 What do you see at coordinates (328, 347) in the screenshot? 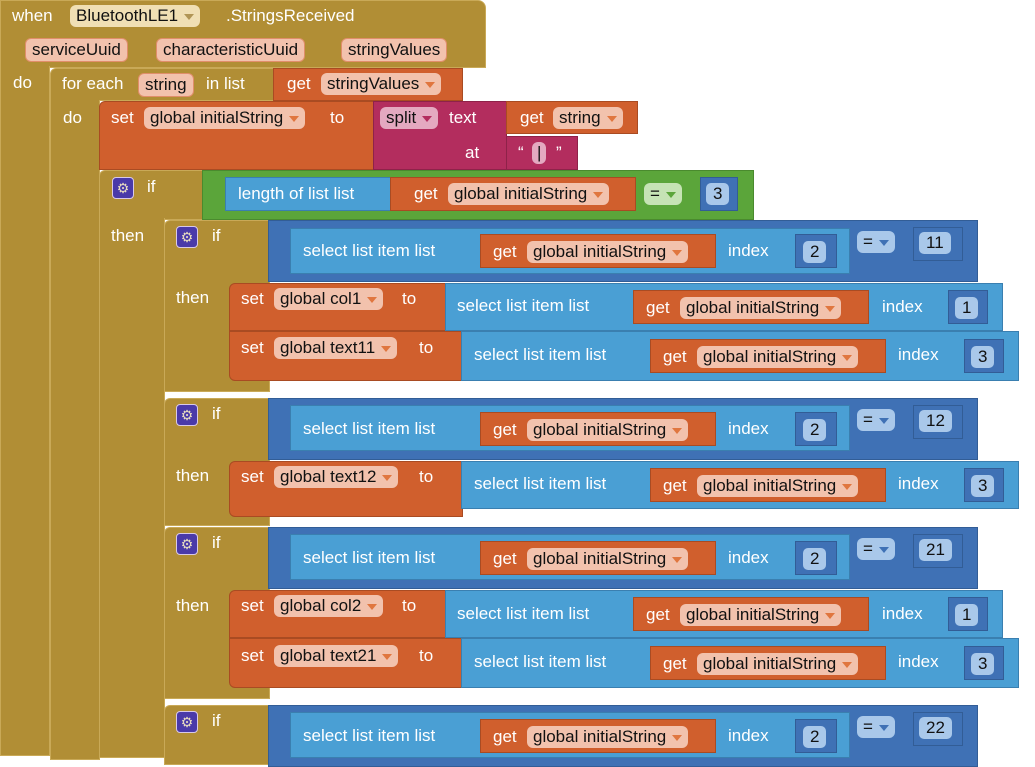
I see `var-name: global text11` at bounding box center [328, 347].